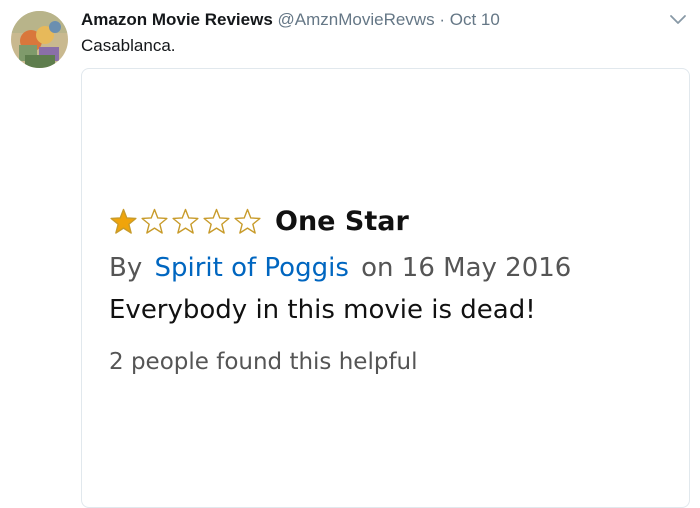  I want to click on rating-row: One Star, so click(389, 221).